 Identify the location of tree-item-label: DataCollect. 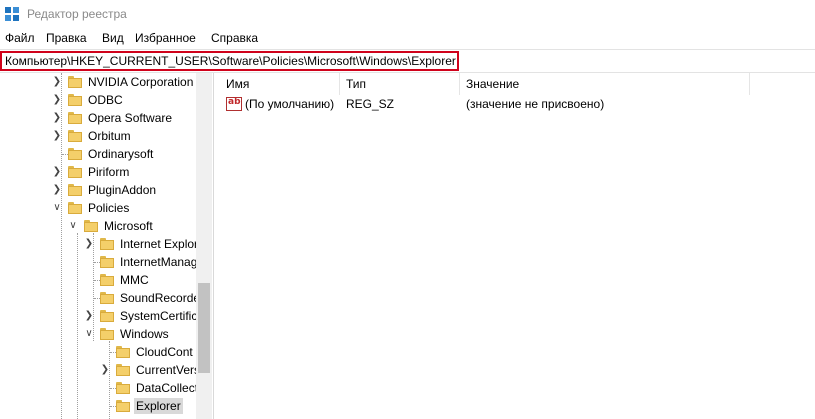
(167, 388).